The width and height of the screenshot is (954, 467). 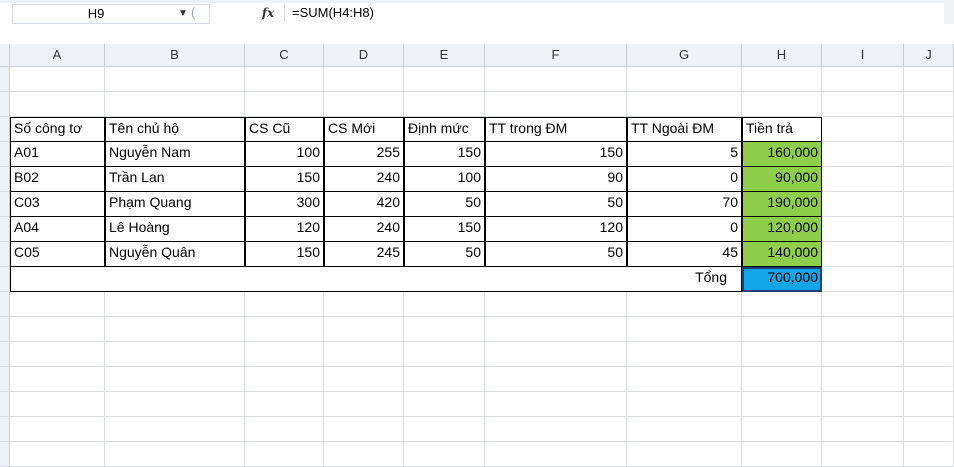 I want to click on table-header-cell: TT trong ĐM, so click(x=556, y=129).